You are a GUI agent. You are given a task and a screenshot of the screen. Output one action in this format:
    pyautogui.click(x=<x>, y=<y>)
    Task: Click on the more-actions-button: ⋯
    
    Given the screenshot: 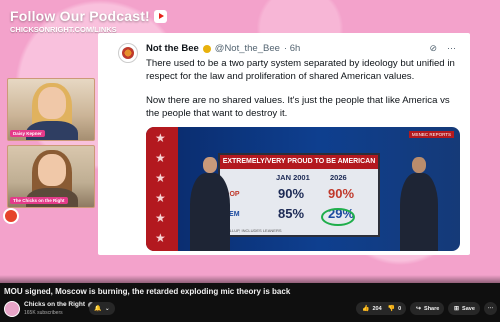 What is the action you would take?
    pyautogui.click(x=490, y=308)
    